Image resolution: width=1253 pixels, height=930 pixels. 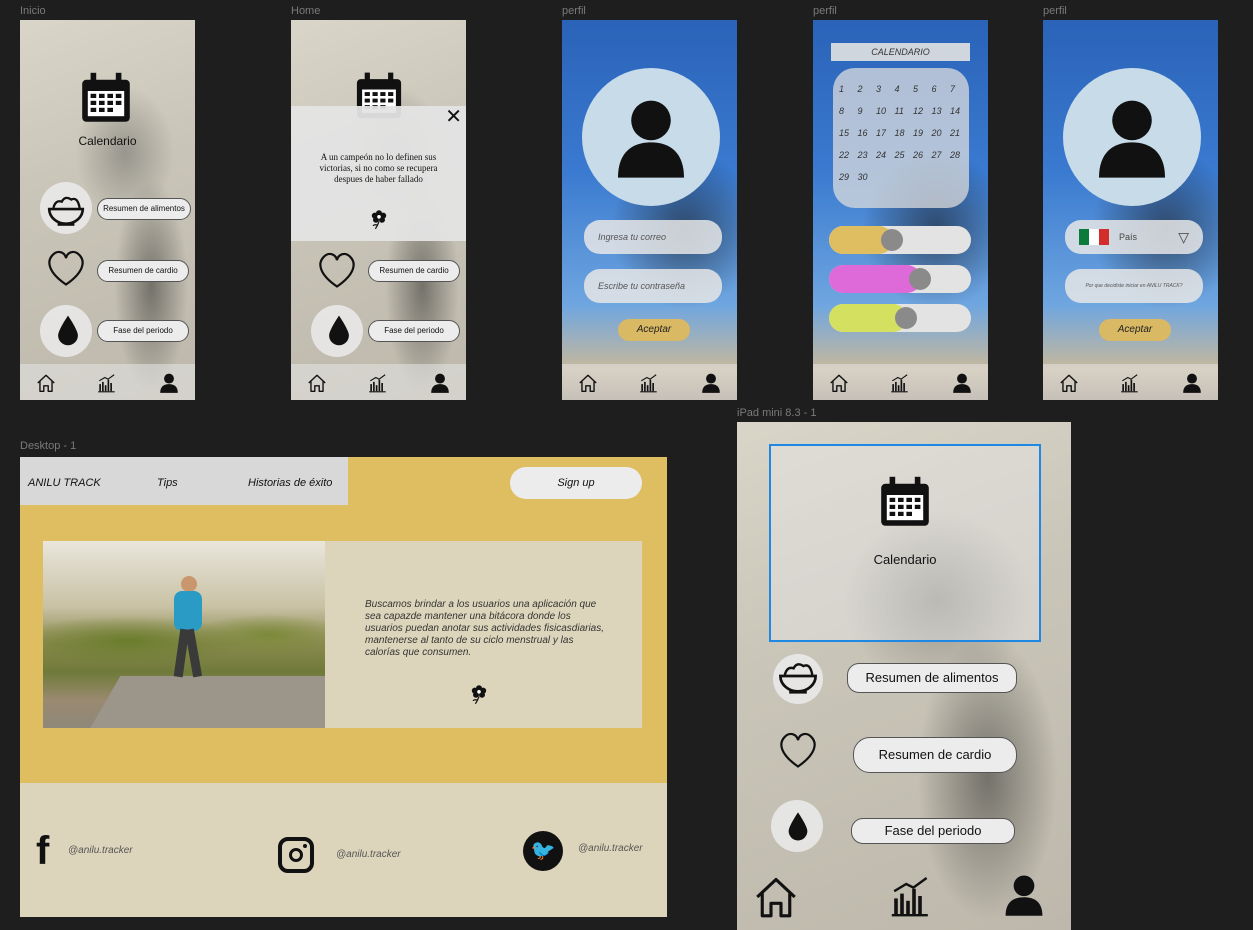 What do you see at coordinates (1183, 237) in the screenshot?
I see `chevron-down-icon: ▽` at bounding box center [1183, 237].